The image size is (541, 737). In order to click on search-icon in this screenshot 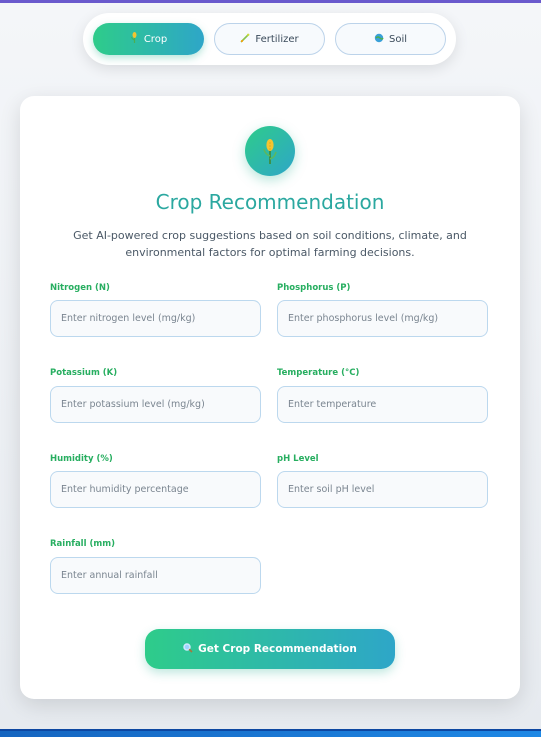, I will do `click(188, 649)`.